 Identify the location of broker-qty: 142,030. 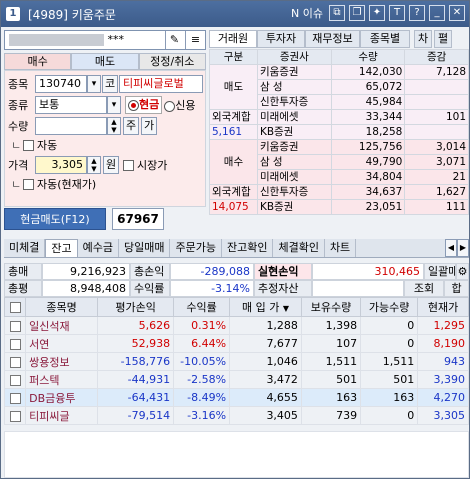
(368, 72).